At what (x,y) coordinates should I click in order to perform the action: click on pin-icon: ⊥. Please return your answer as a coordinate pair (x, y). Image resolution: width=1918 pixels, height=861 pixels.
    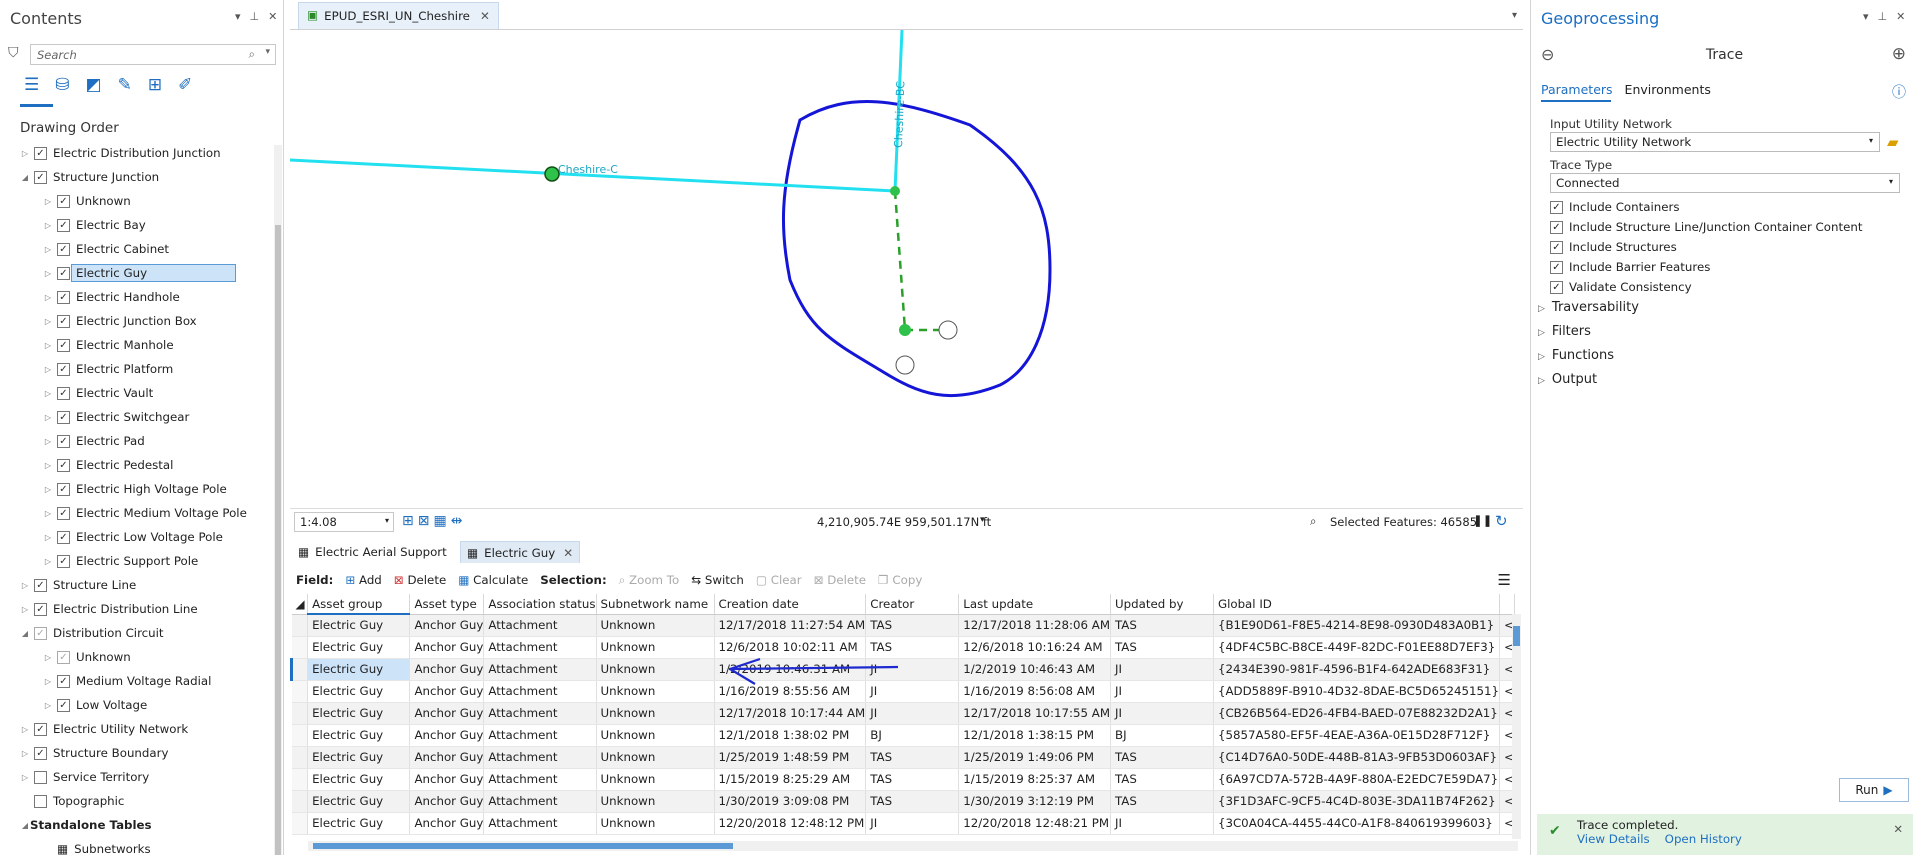
    Looking at the image, I should click on (255, 16).